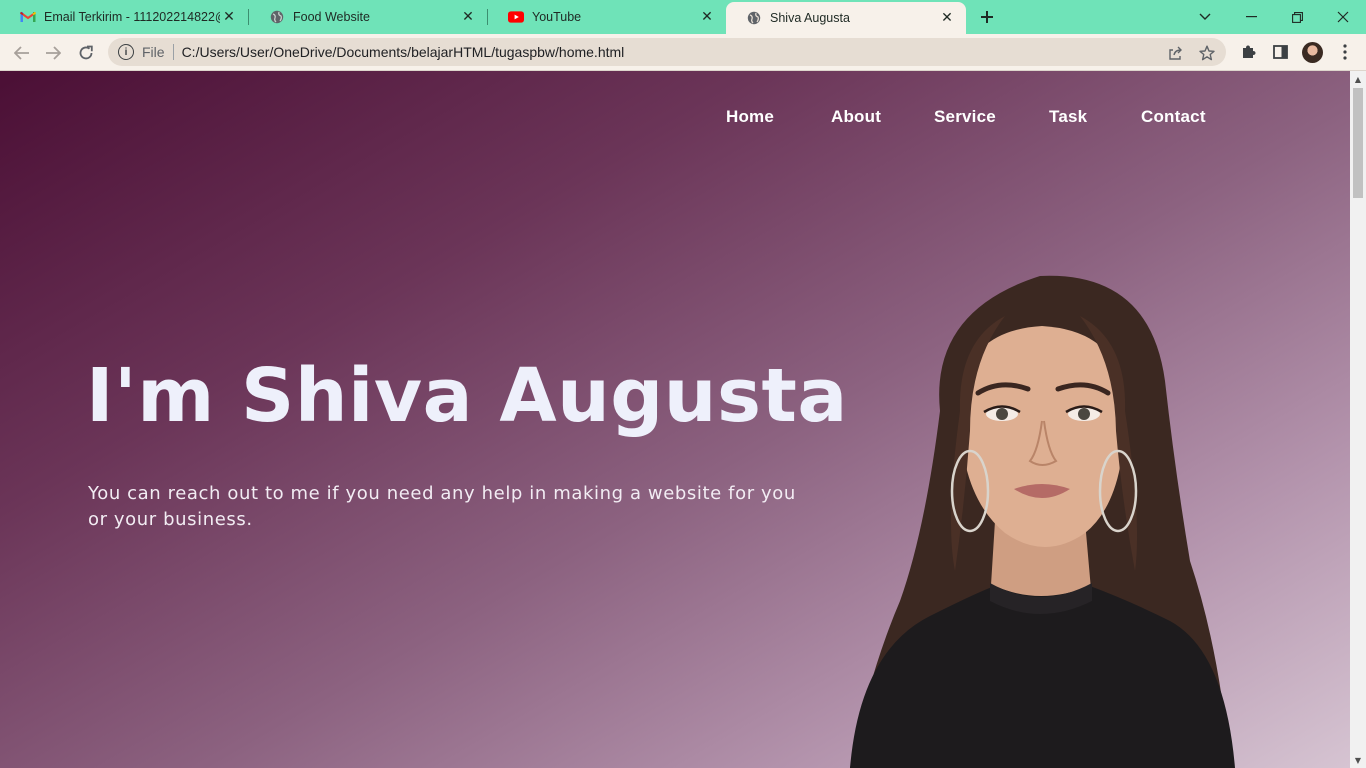 The image size is (1366, 768). I want to click on vertical-scrollbar: ▲ ▼, so click(1358, 419).